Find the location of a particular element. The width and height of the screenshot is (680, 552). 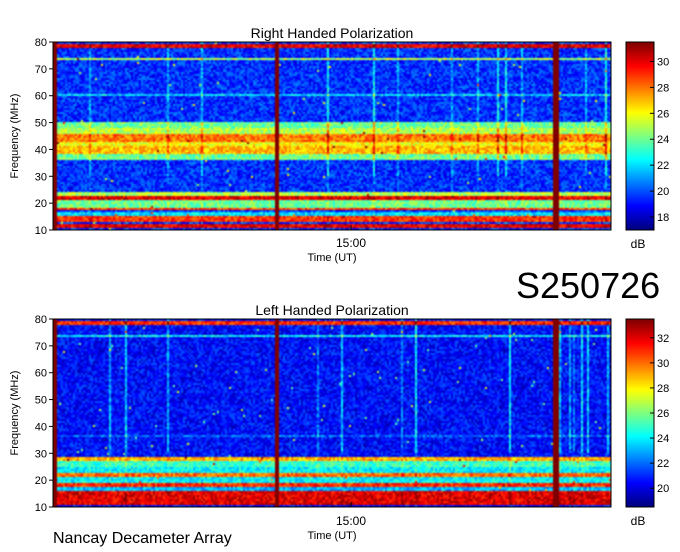

x-tick-label-left: 15:00 is located at coordinates (351, 521).